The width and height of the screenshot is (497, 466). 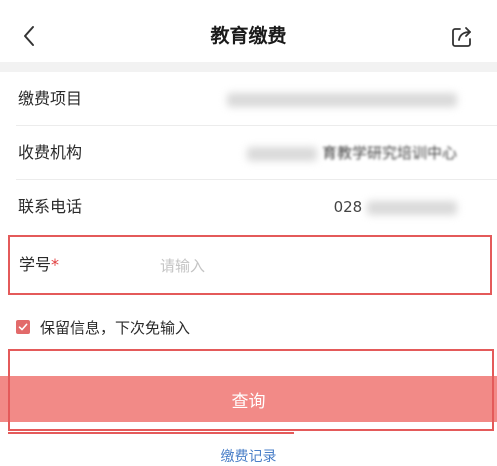 I want to click on share-icon, so click(x=461, y=37).